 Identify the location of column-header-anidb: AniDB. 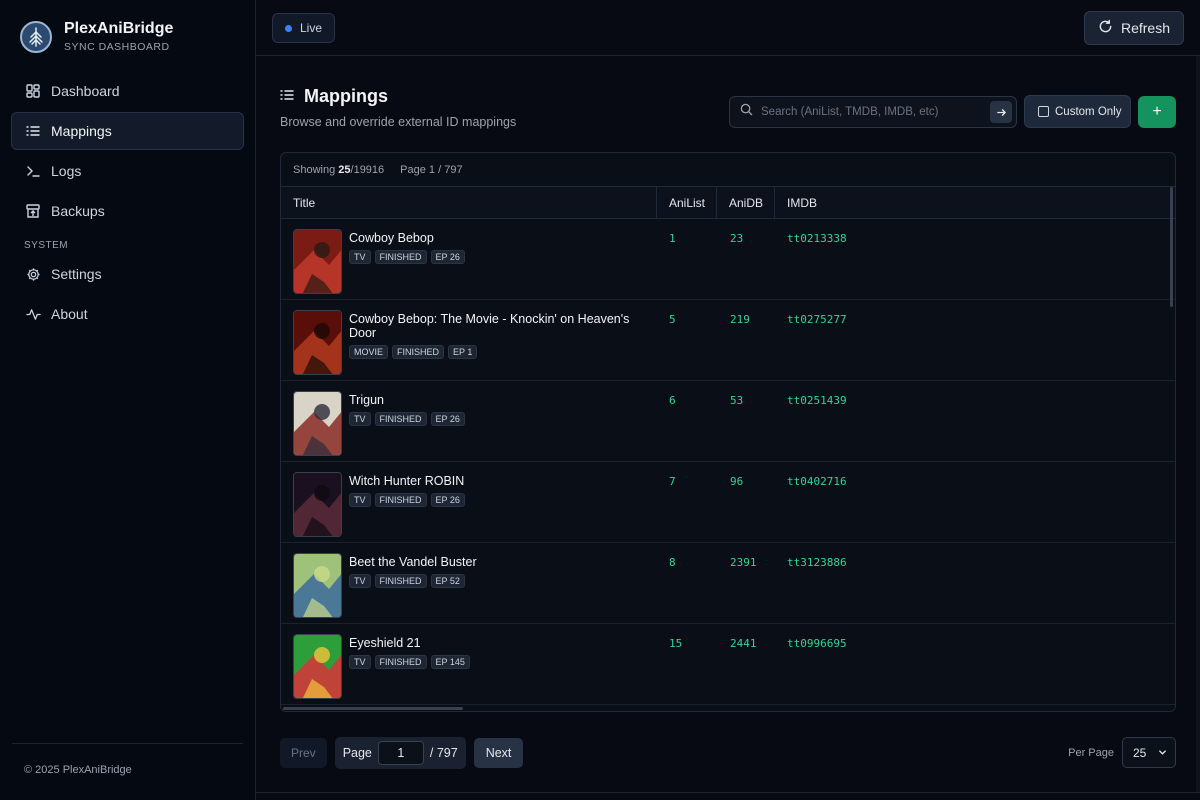
(746, 202).